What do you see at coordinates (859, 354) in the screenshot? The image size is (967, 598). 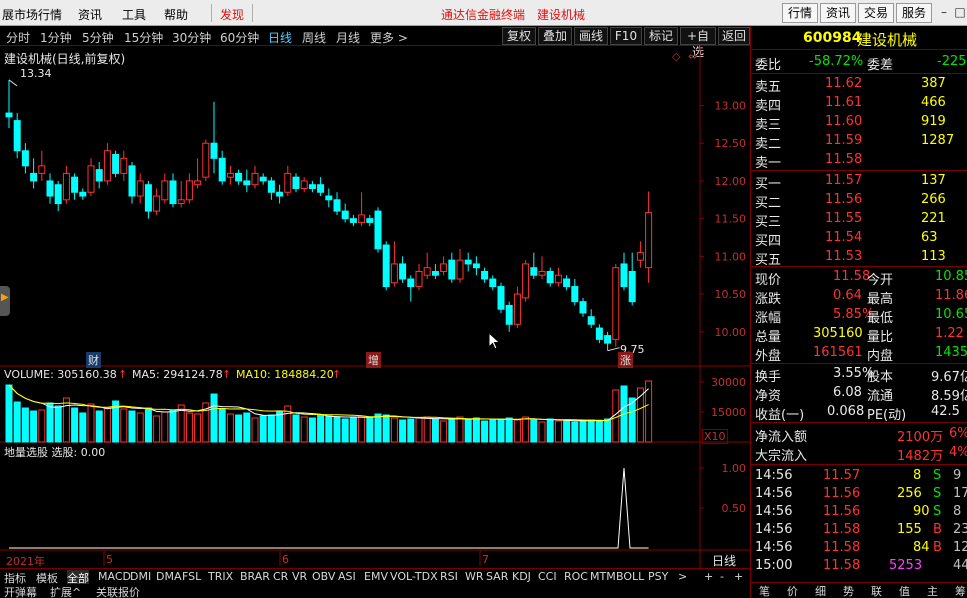 I see `stat-row: 外盘 161561 内盘 143599` at bounding box center [859, 354].